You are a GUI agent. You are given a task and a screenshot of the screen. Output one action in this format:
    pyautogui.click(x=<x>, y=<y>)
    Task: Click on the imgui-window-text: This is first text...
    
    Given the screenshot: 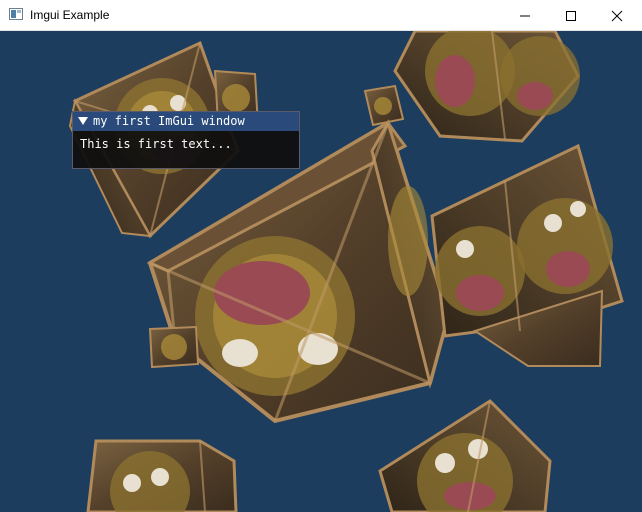 What is the action you would take?
    pyautogui.click(x=156, y=144)
    